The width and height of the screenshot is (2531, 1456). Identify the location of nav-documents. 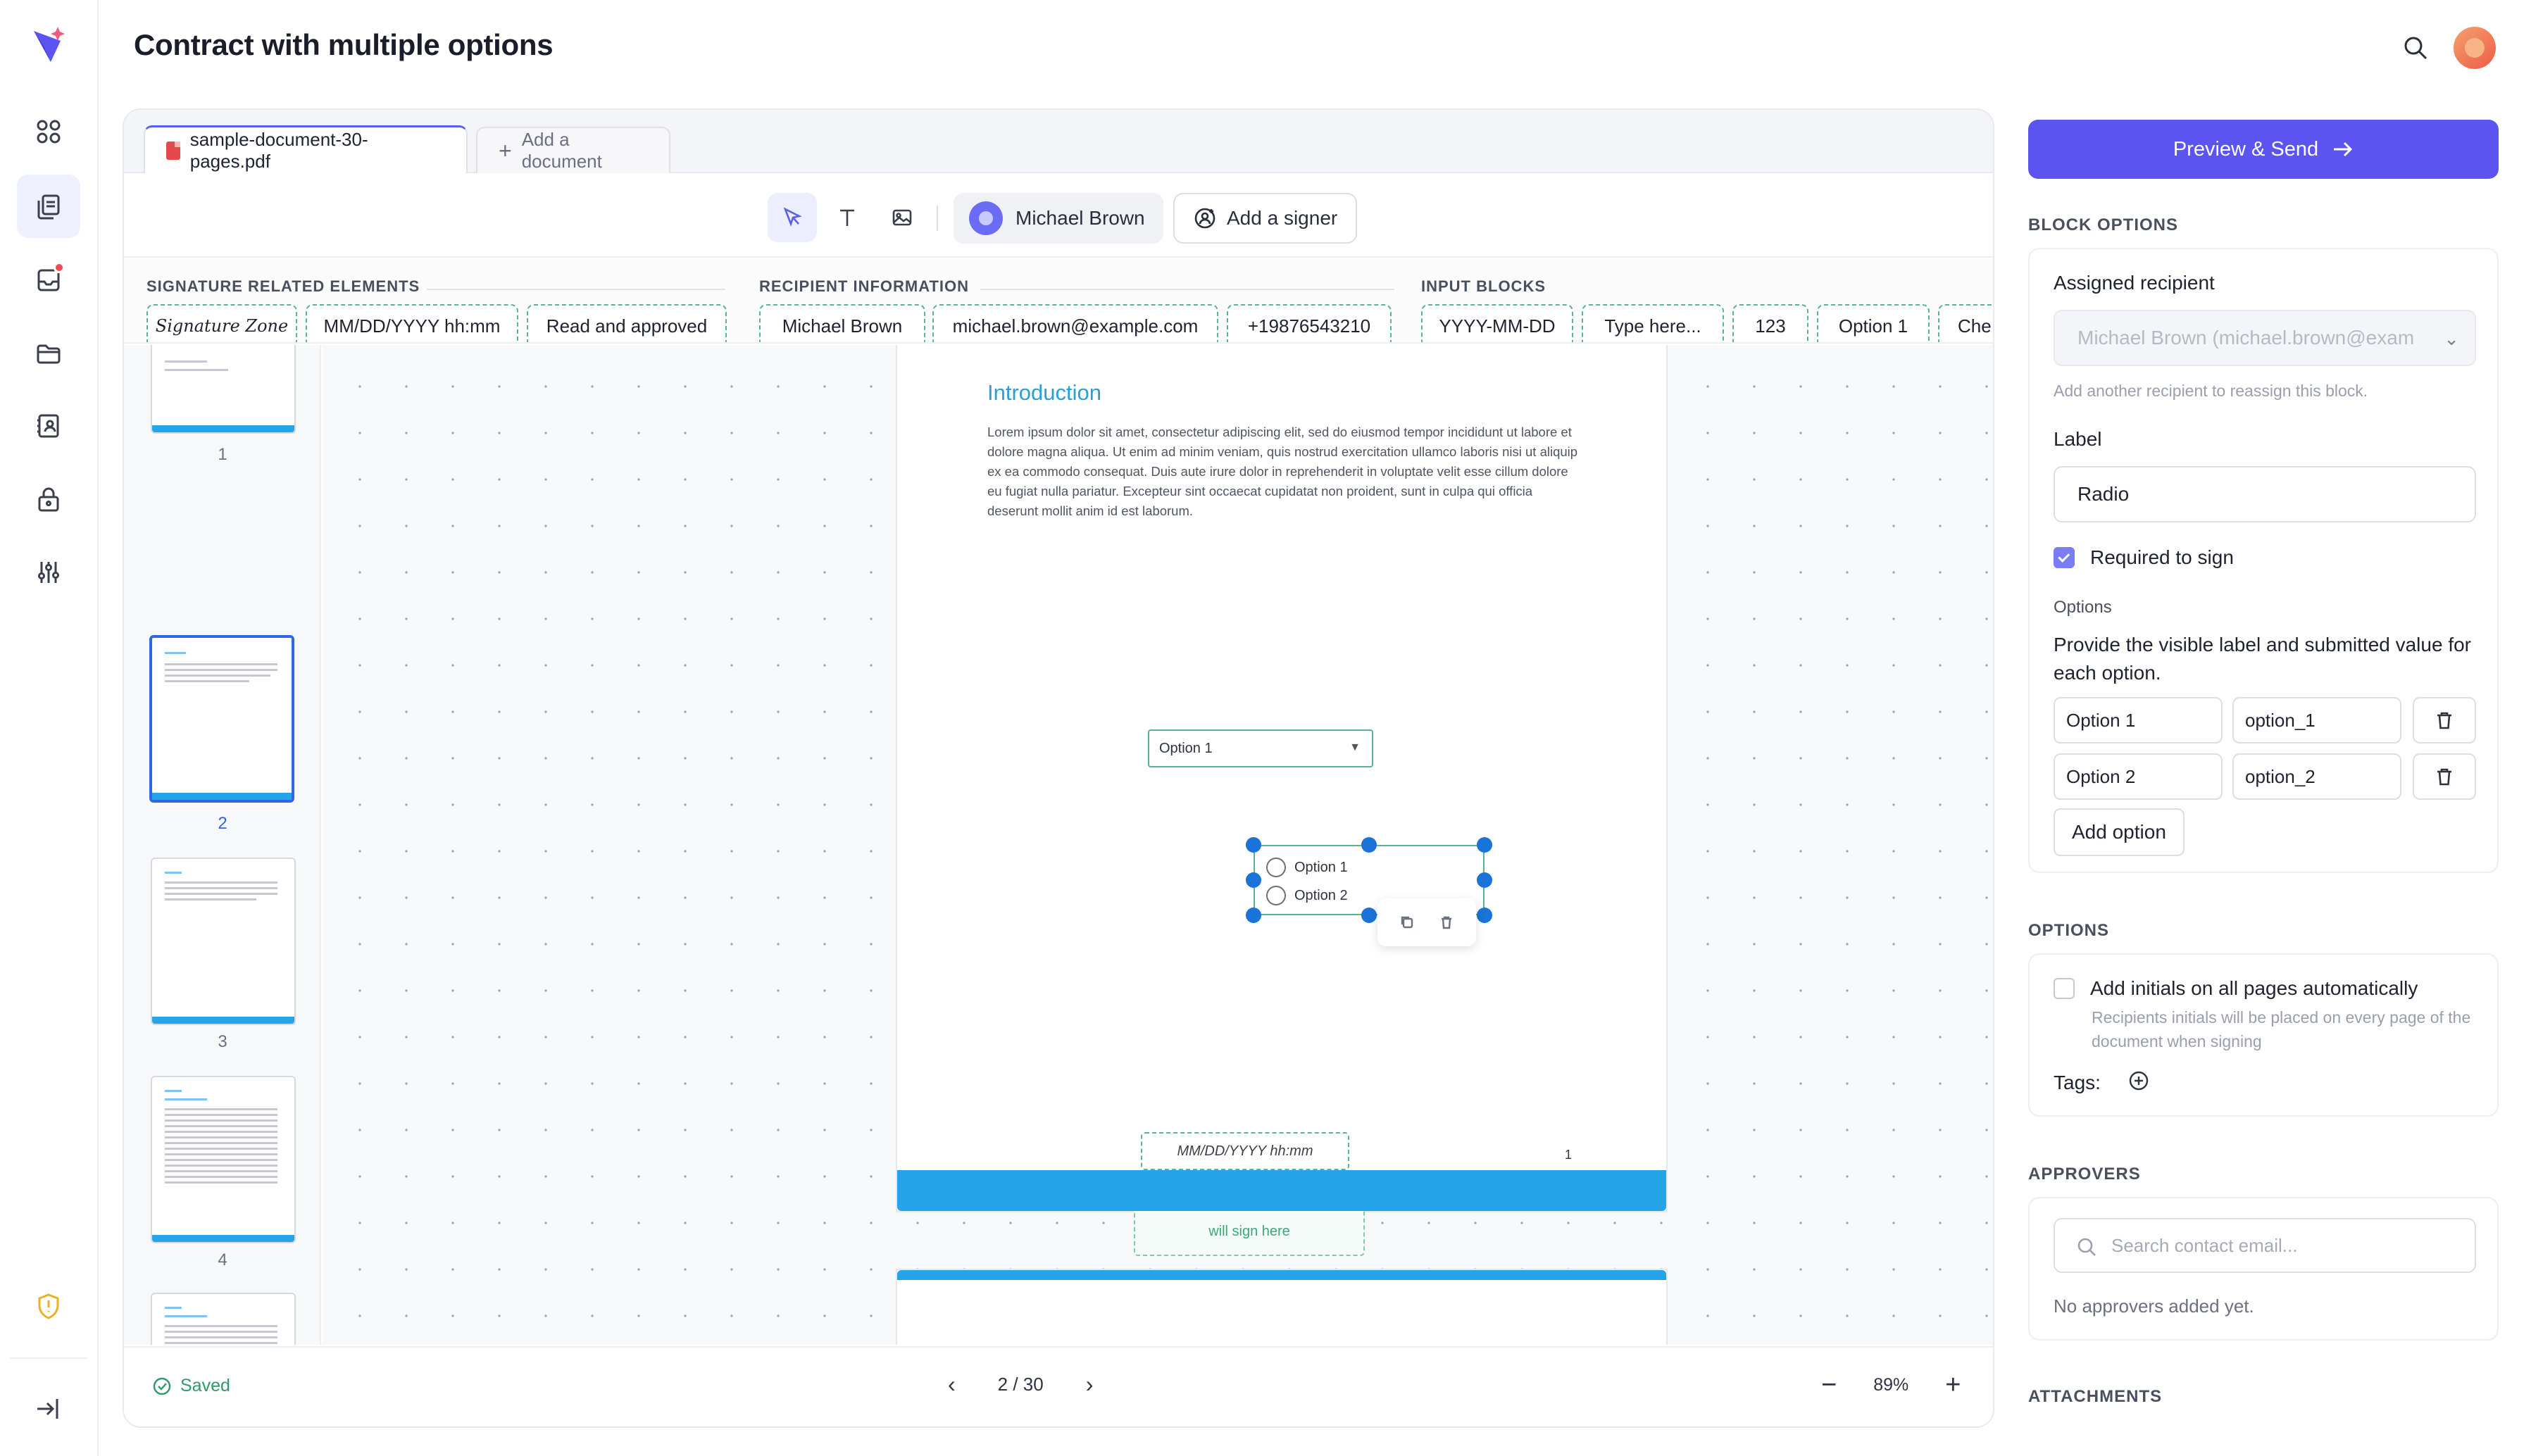
(49, 206).